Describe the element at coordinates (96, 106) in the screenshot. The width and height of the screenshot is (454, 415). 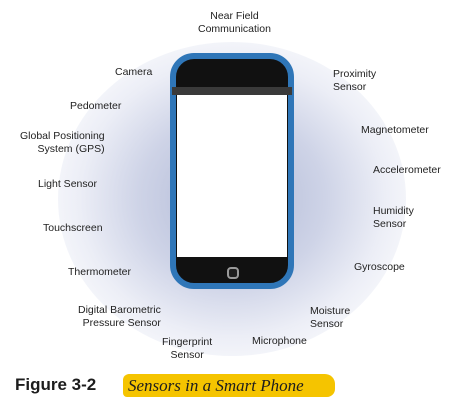
I see `label-pedometer: Pedometer` at that location.